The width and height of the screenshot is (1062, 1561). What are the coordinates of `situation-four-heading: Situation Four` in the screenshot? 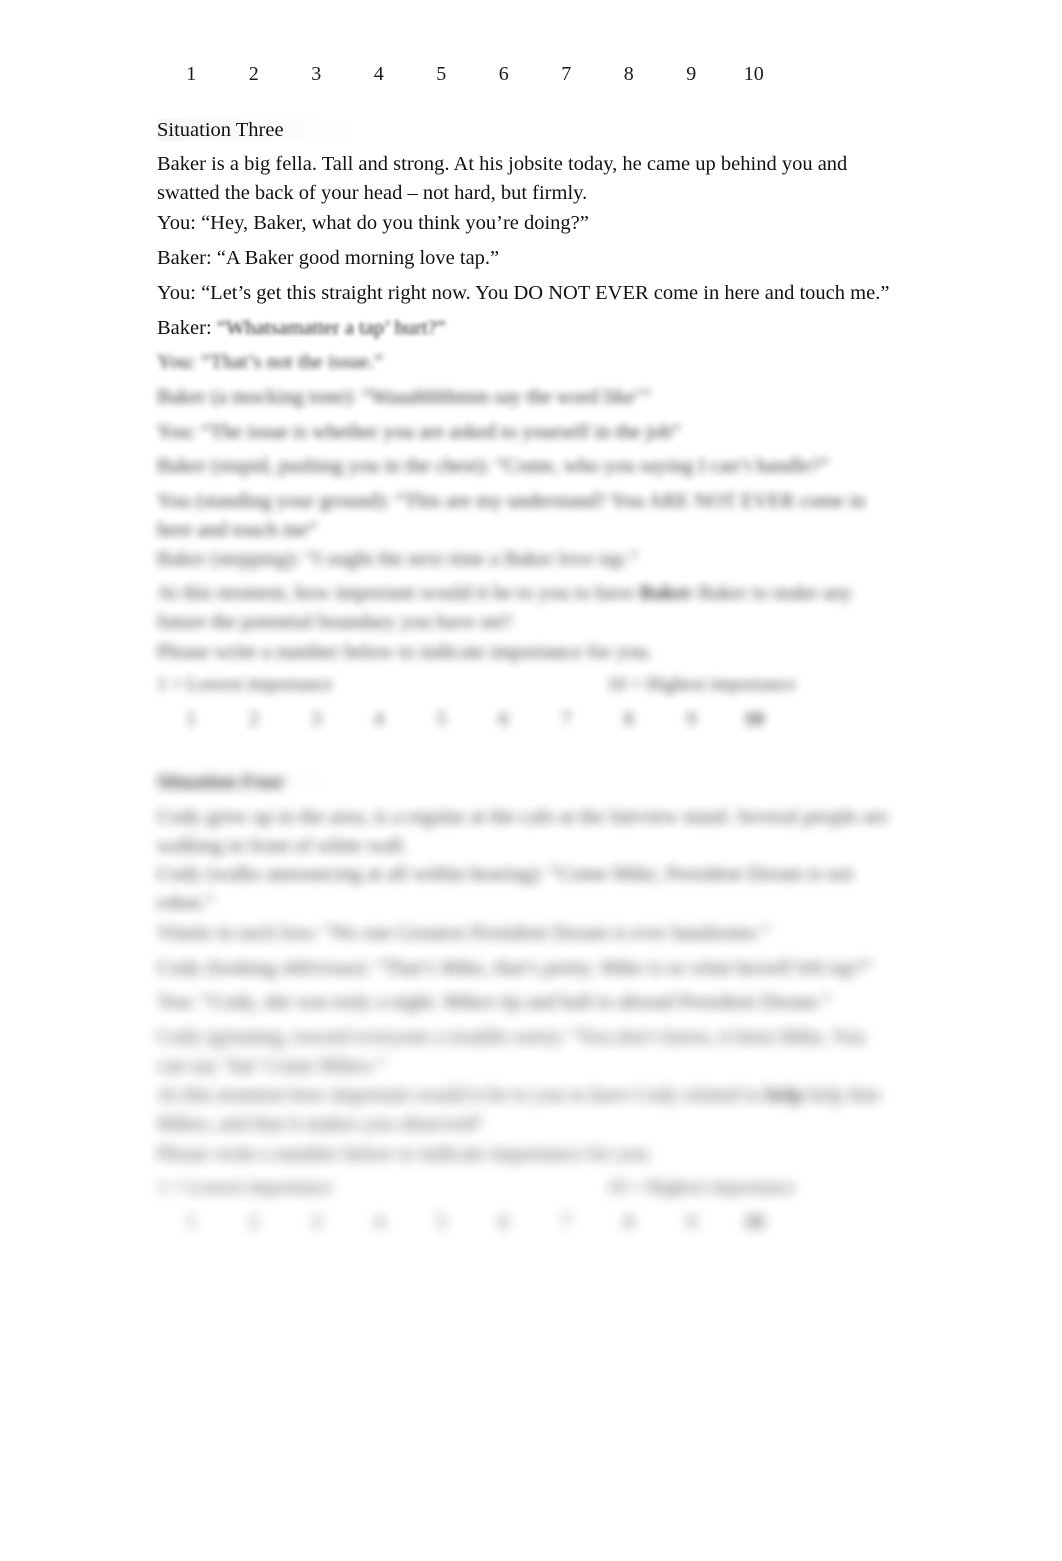 It's located at (258, 782).